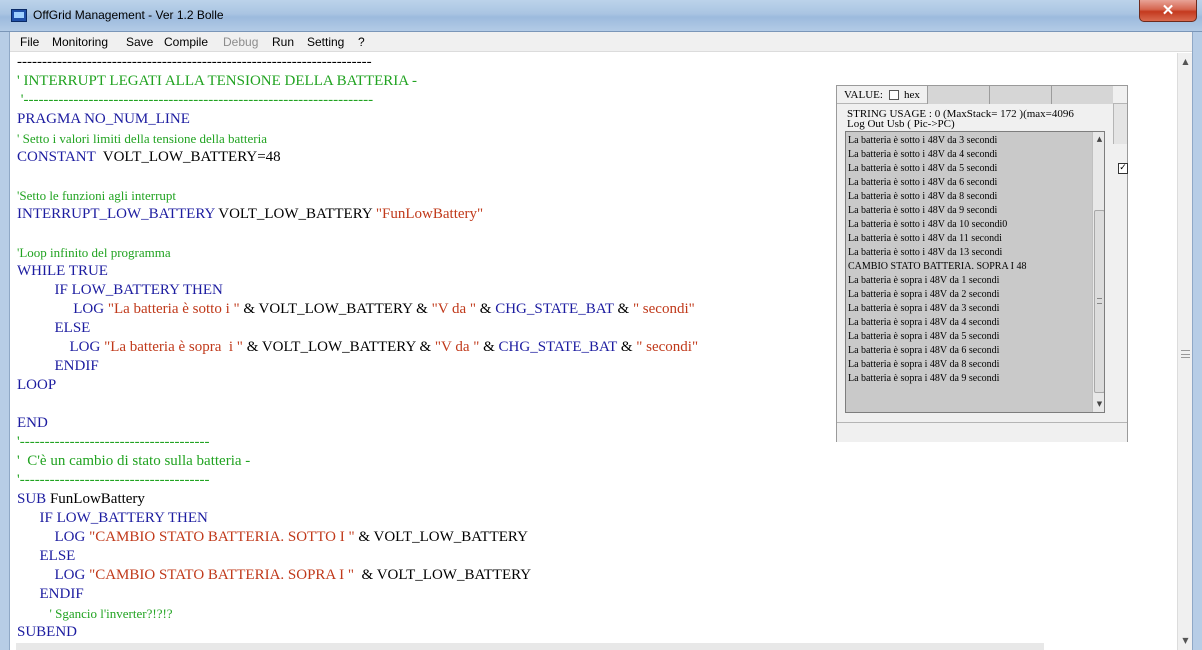 The height and width of the screenshot is (650, 1202). I want to click on scroll-thumb-grip, so click(1185, 354).